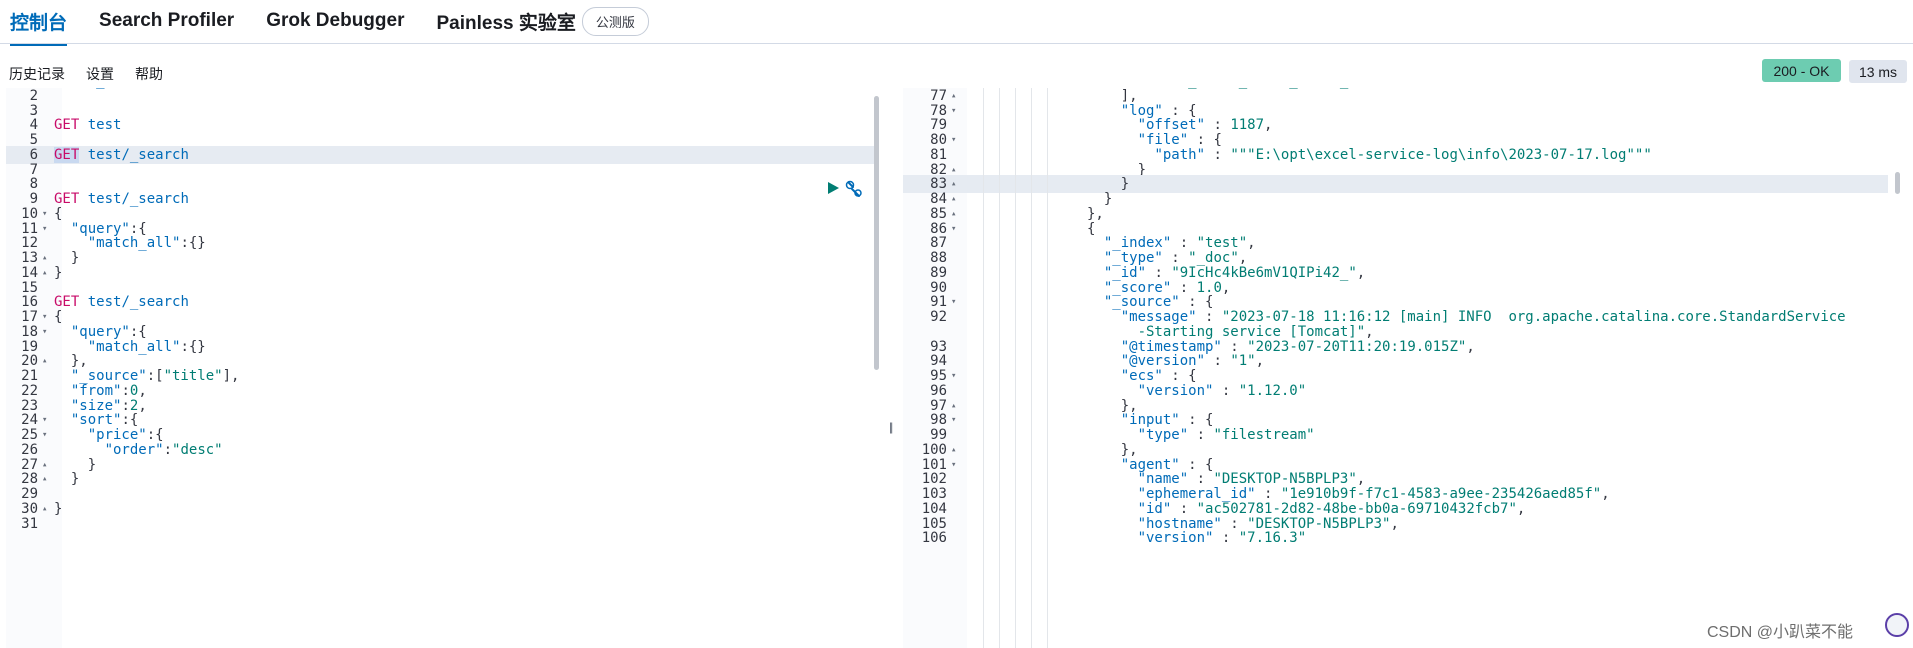 Image resolution: width=1913 pixels, height=648 pixels. I want to click on response-viewer-scrollbar, so click(1897, 183).